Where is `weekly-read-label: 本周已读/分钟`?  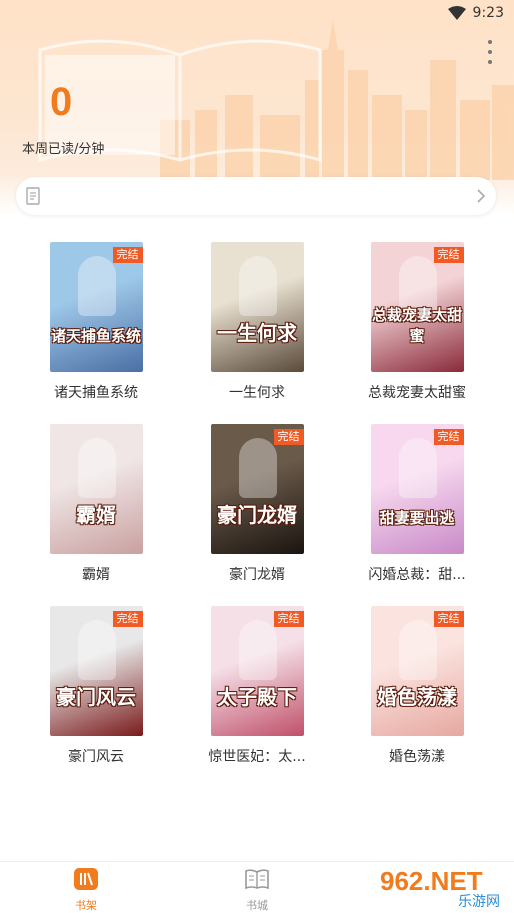
weekly-read-label: 本周已读/分钟 is located at coordinates (63, 149).